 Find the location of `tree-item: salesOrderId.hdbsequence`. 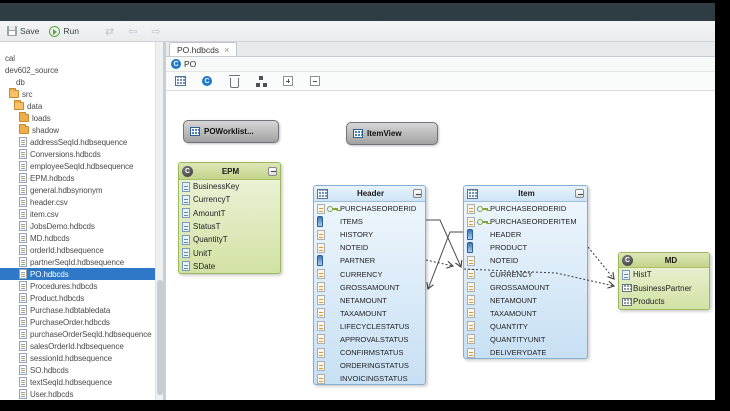

tree-item: salesOrderId.hdbsequence is located at coordinates (81, 346).